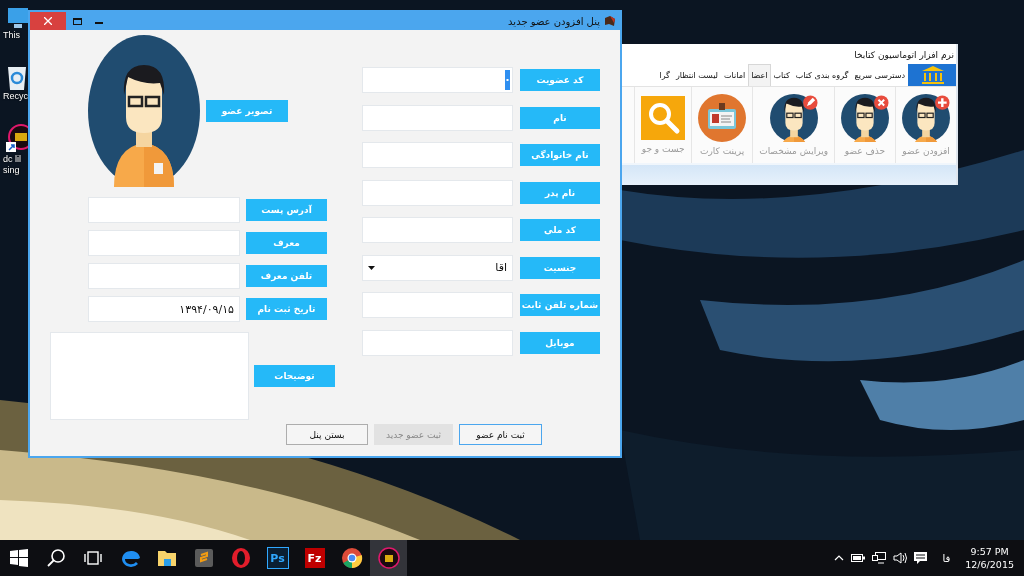 This screenshot has height=576, width=1024. What do you see at coordinates (865, 118) in the screenshot?
I see `person-x-icon` at bounding box center [865, 118].